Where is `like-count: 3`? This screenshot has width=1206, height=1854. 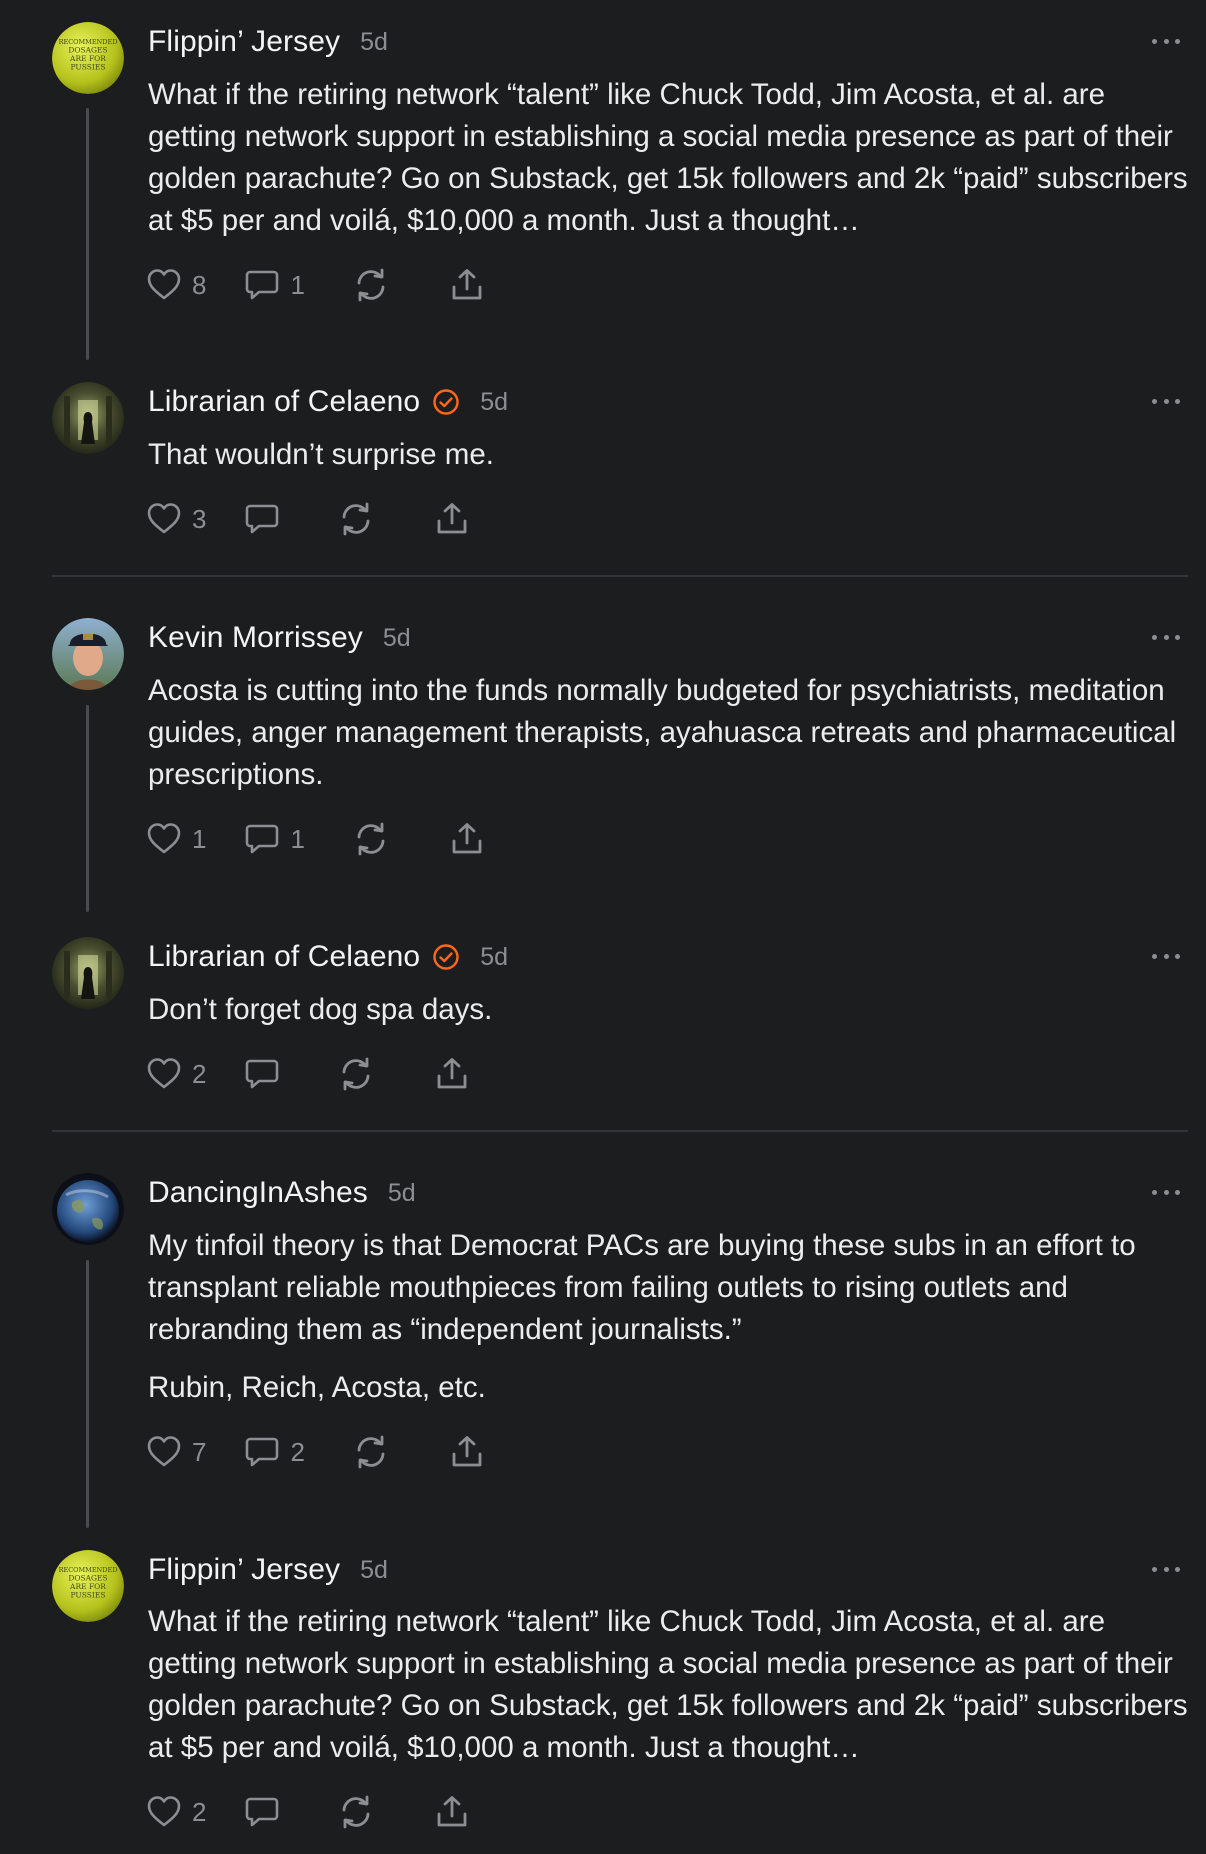 like-count: 3 is located at coordinates (199, 518).